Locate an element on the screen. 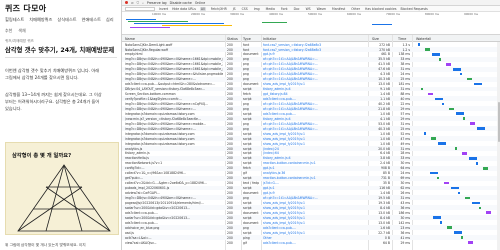 This screenshot has width=500, height=250. text-line: 부터는 어려워하시더라구요. 삼각형은 총 24개가 들어 is located at coordinates (52, 101).